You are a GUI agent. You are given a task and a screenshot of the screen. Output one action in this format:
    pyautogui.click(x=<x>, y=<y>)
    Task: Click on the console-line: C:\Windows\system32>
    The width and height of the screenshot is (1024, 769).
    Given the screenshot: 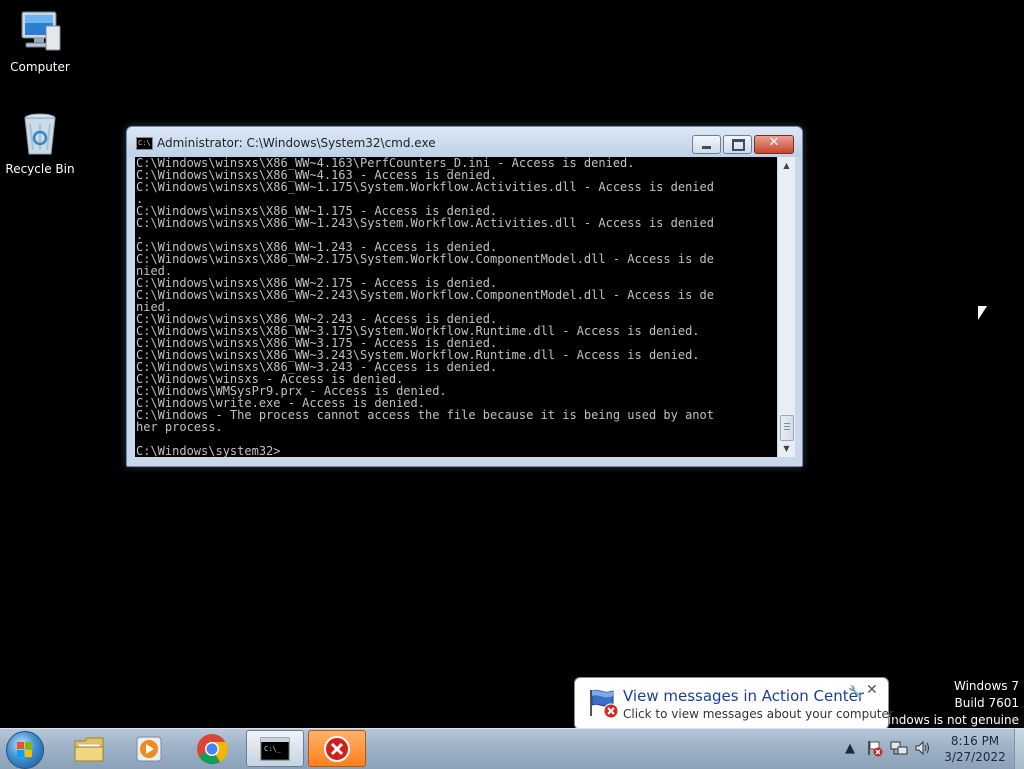 What is the action you would take?
    pyautogui.click(x=208, y=450)
    